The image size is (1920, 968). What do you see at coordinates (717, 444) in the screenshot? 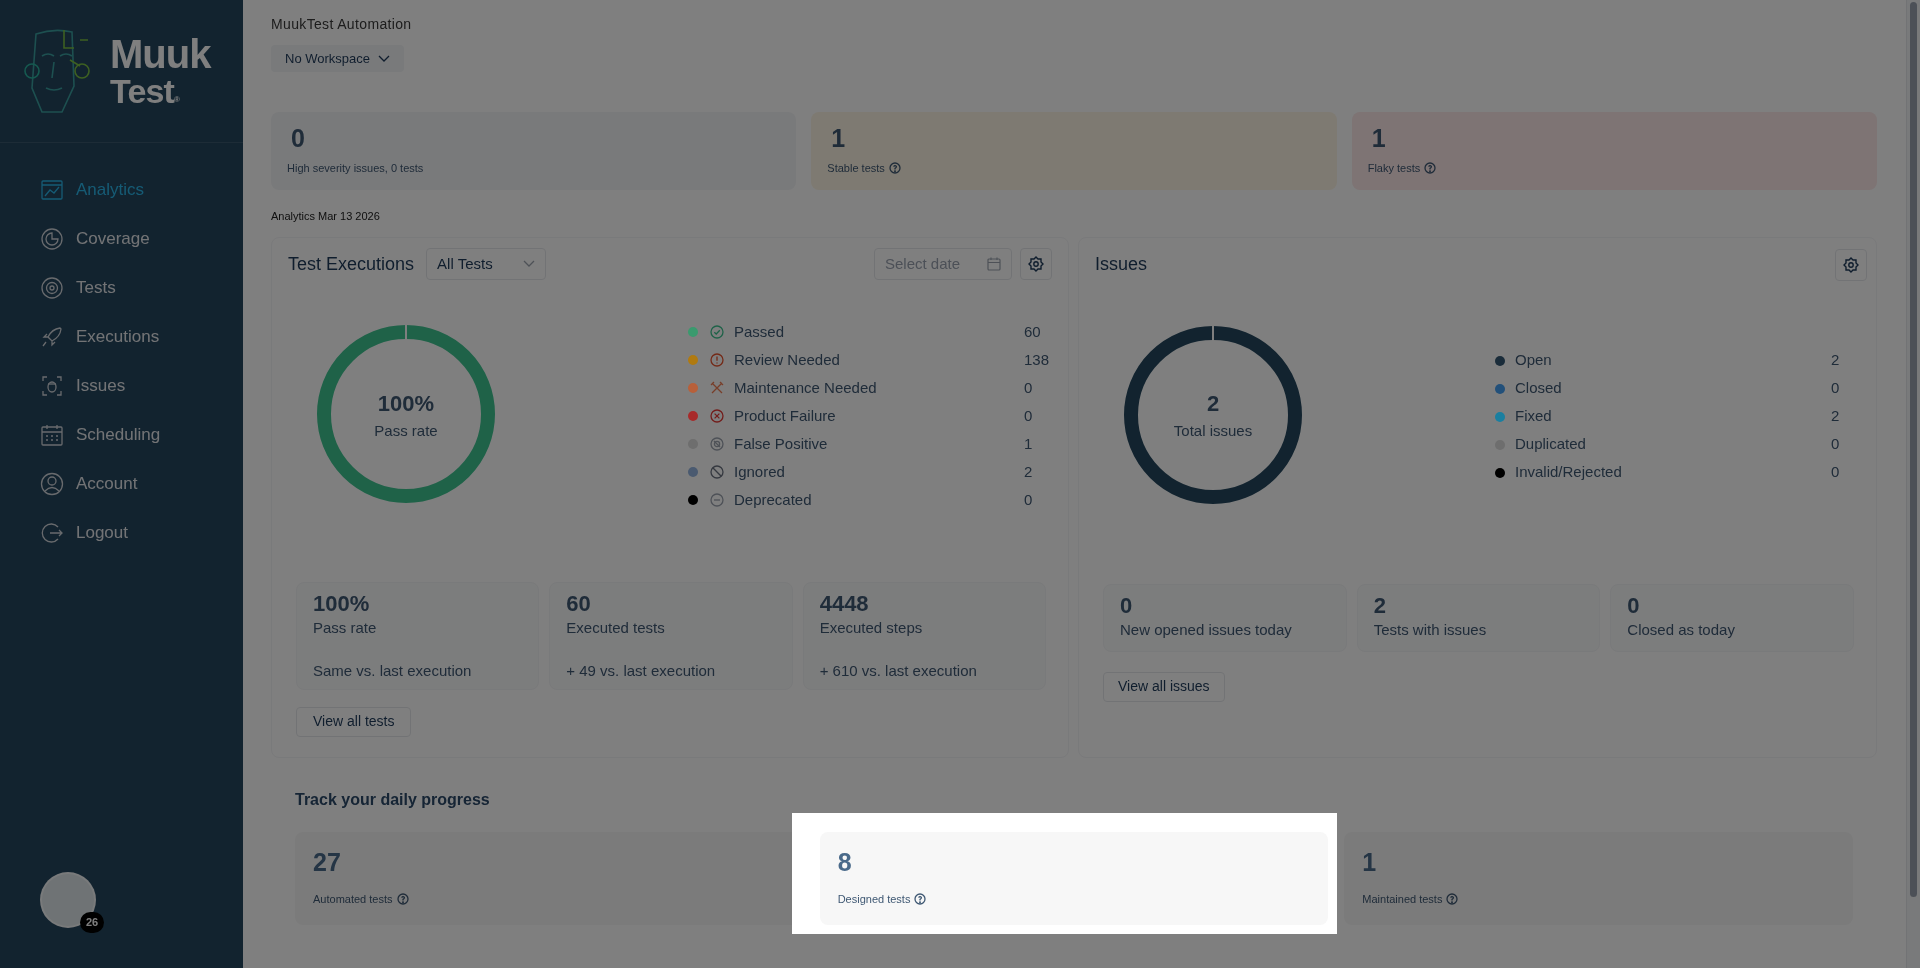
I see `slashed-circle-icon` at bounding box center [717, 444].